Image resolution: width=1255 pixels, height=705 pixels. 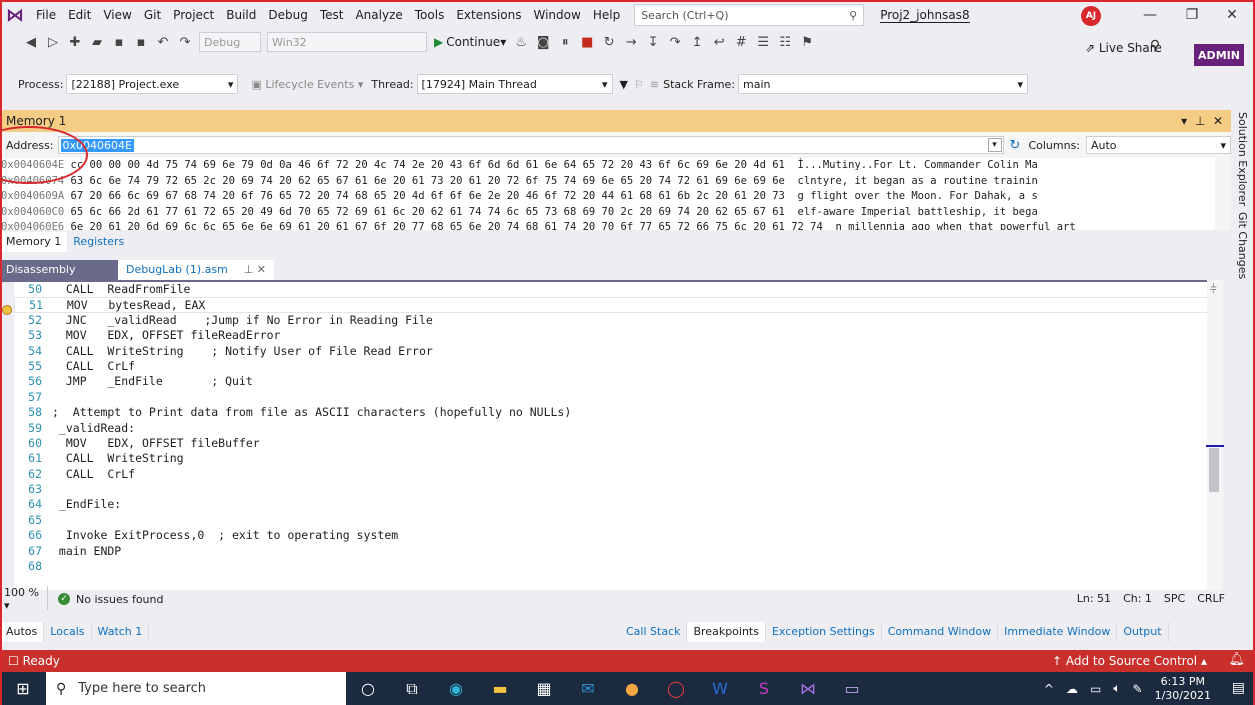 What do you see at coordinates (68, 632) in the screenshot?
I see `tab-locals: Locals` at bounding box center [68, 632].